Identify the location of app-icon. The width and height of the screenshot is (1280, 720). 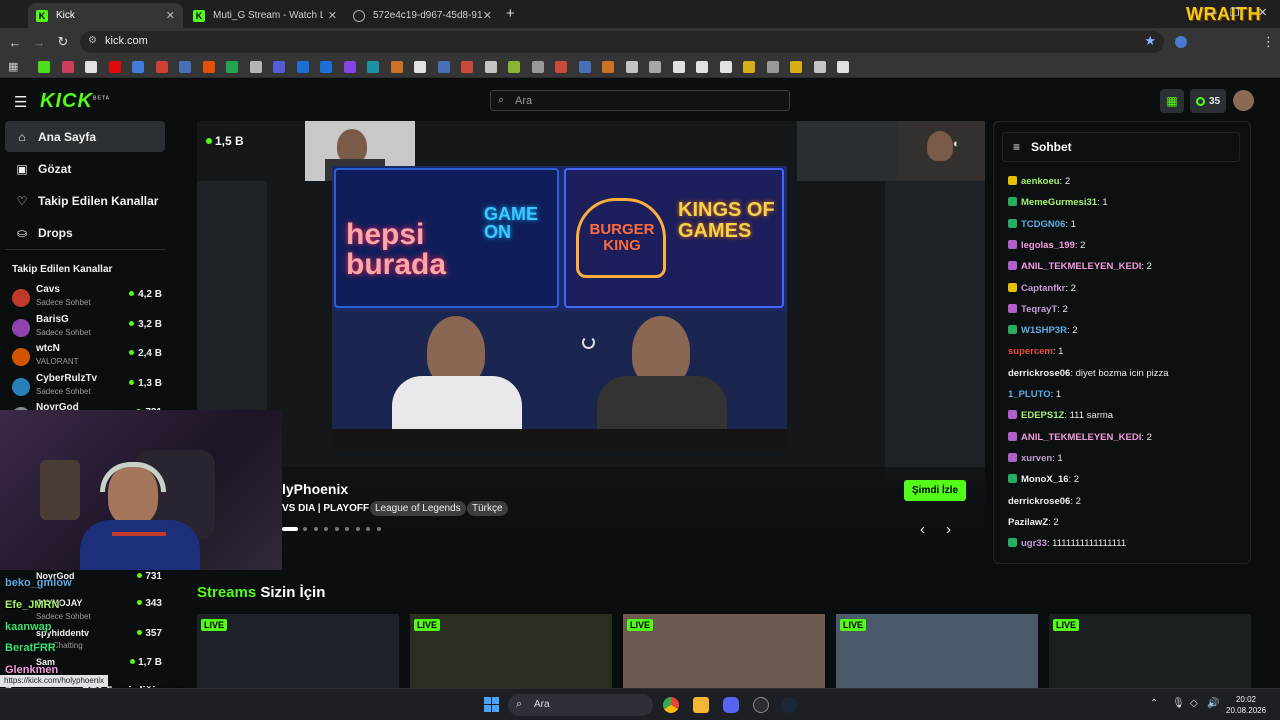
(761, 705).